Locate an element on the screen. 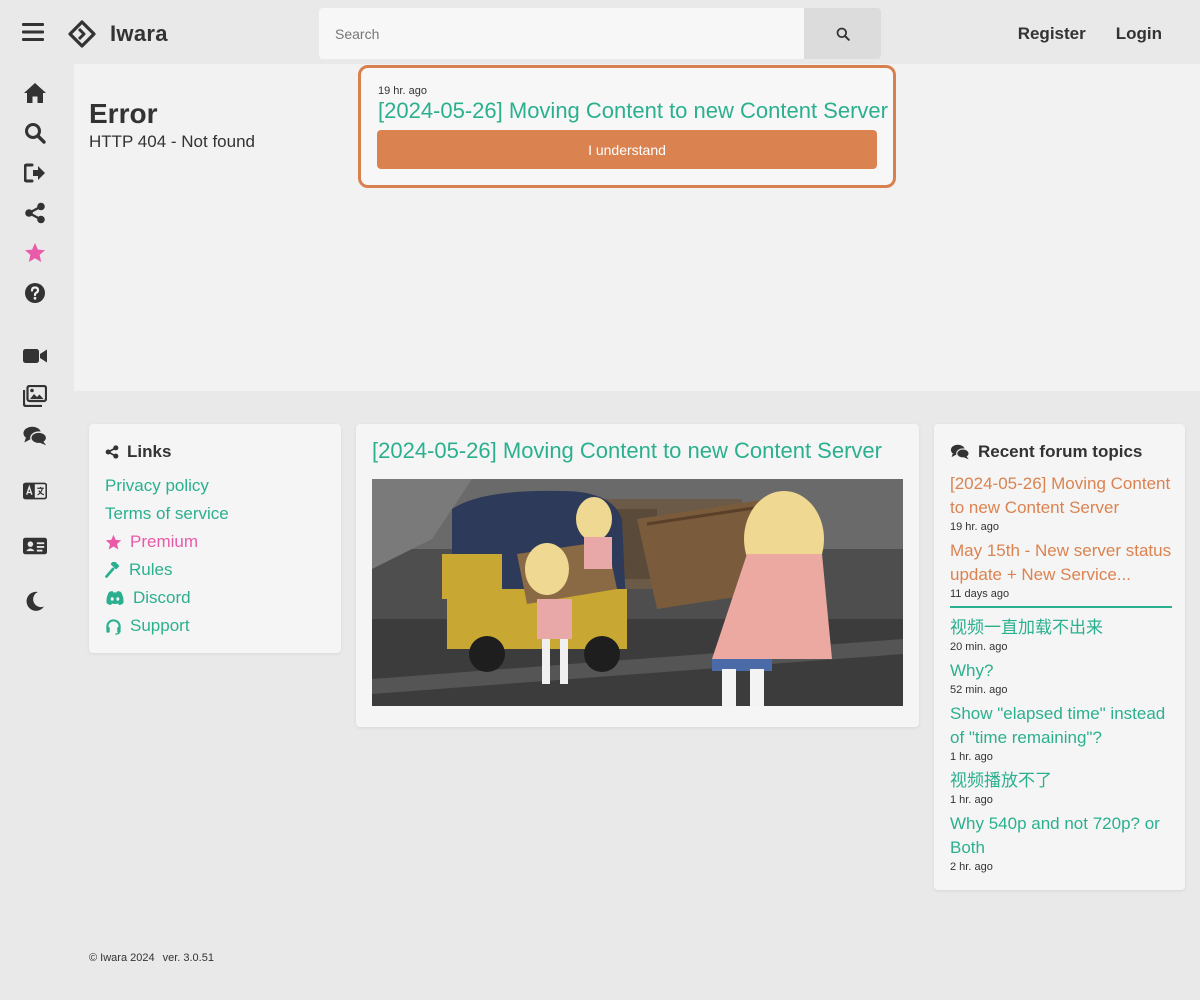  link-label: Privacy policy is located at coordinates (157, 485).